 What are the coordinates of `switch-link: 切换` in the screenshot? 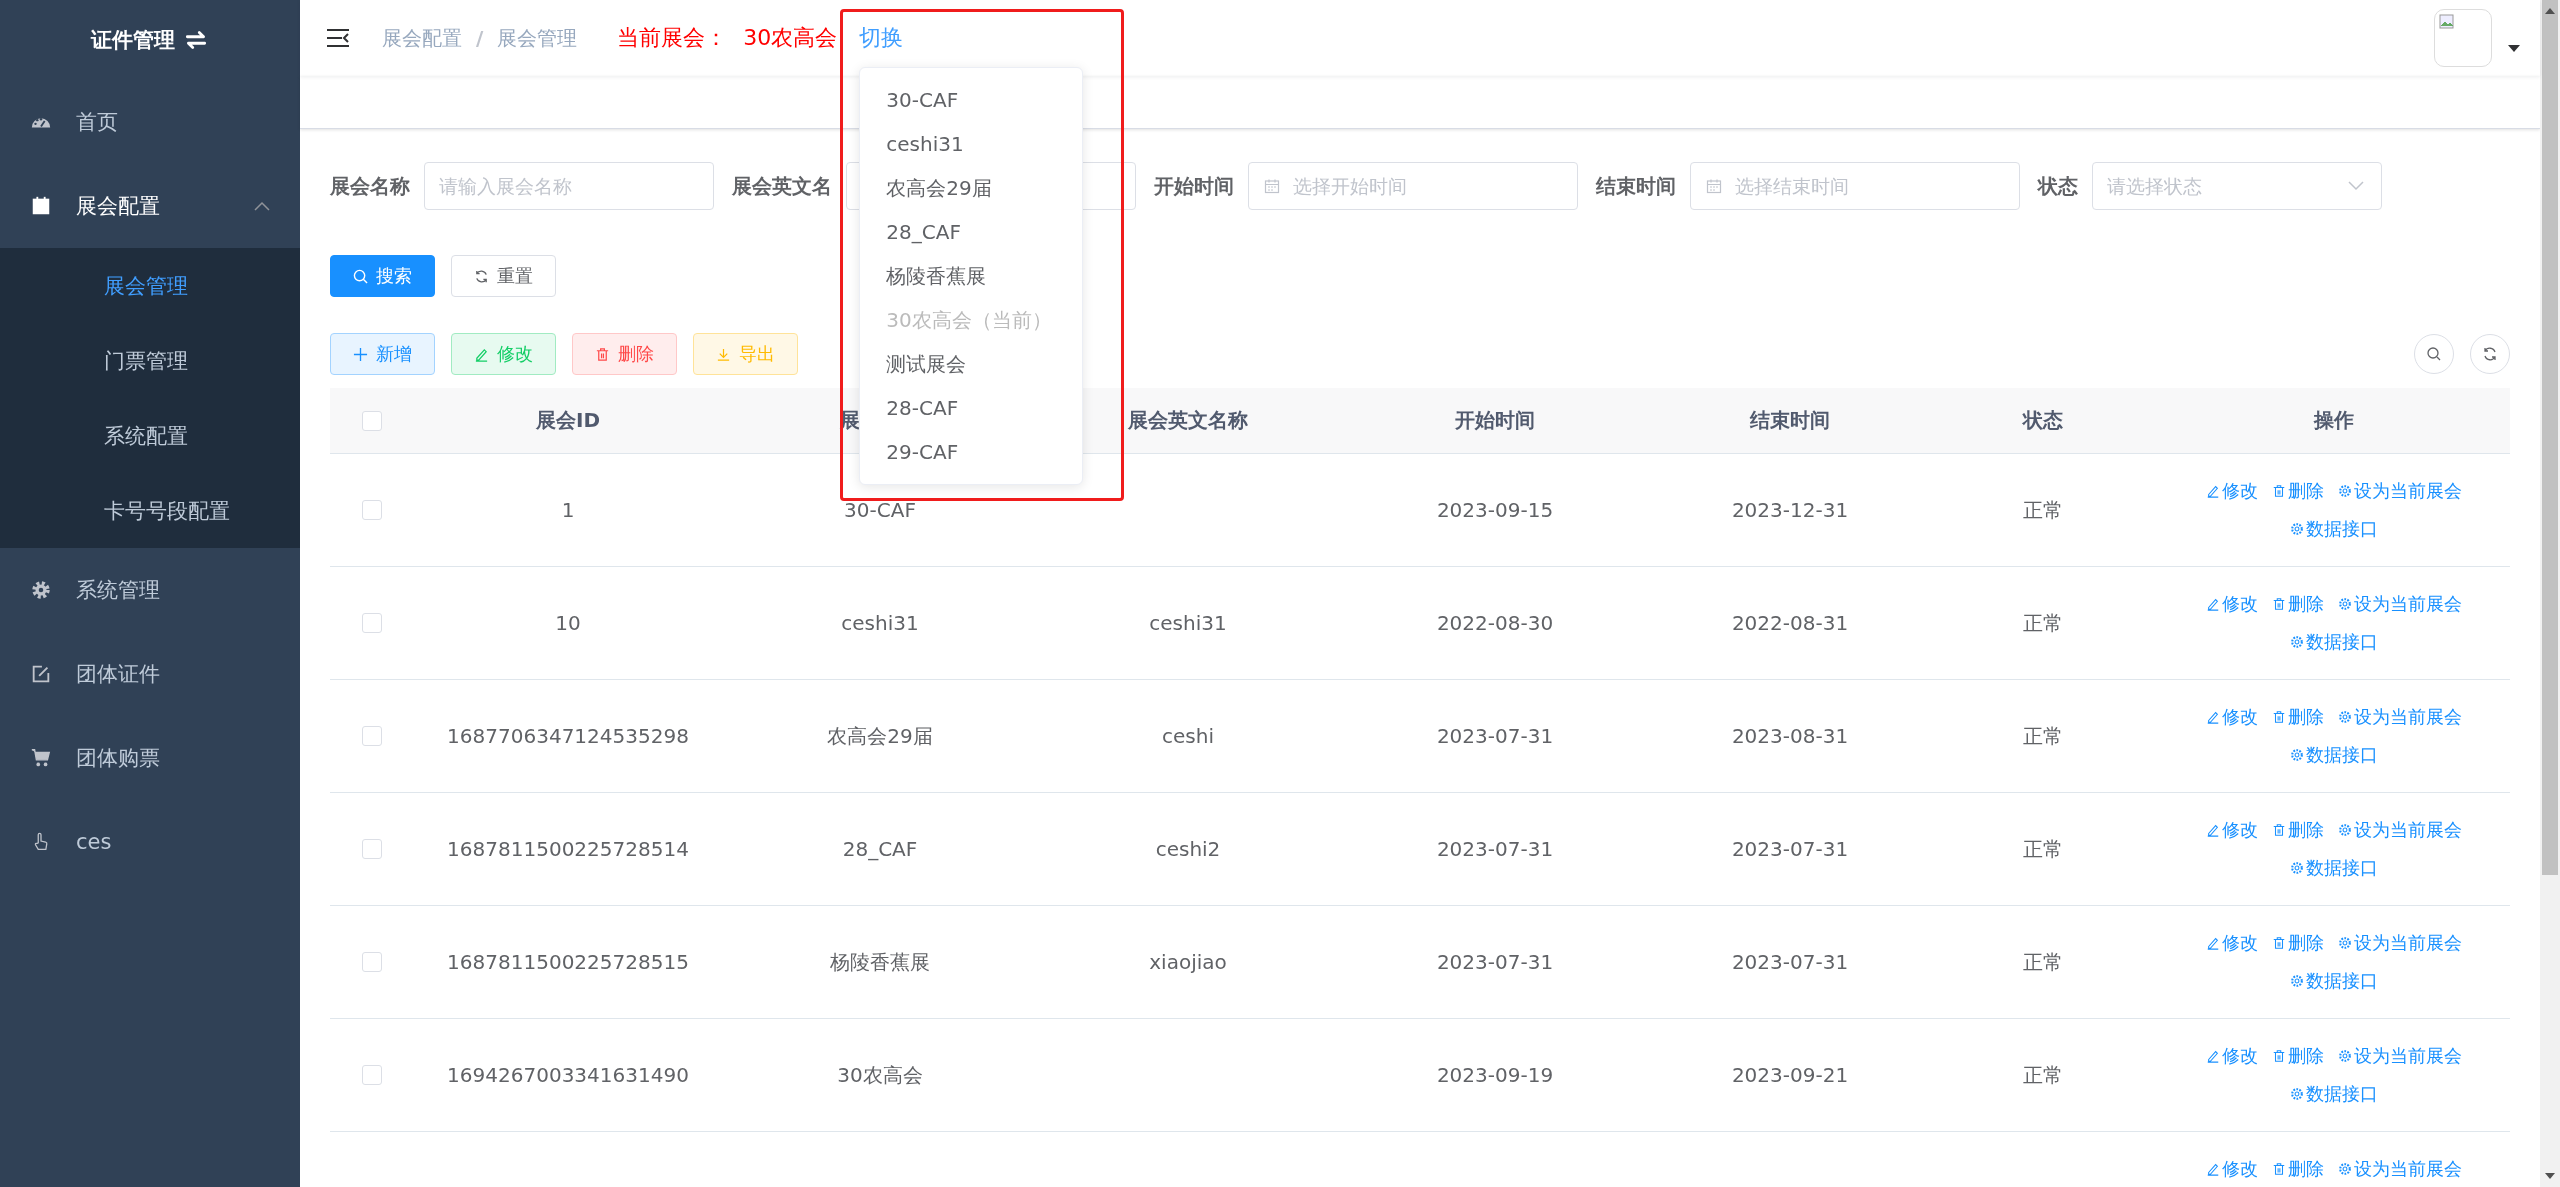 It's located at (881, 37).